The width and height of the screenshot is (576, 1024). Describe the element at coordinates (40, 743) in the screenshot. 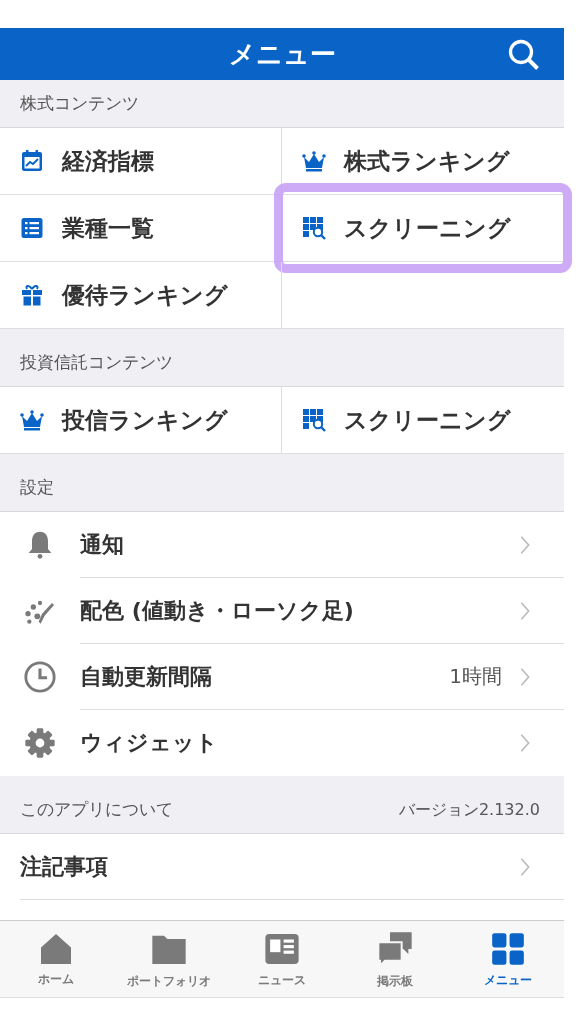

I see `gear-icon` at that location.